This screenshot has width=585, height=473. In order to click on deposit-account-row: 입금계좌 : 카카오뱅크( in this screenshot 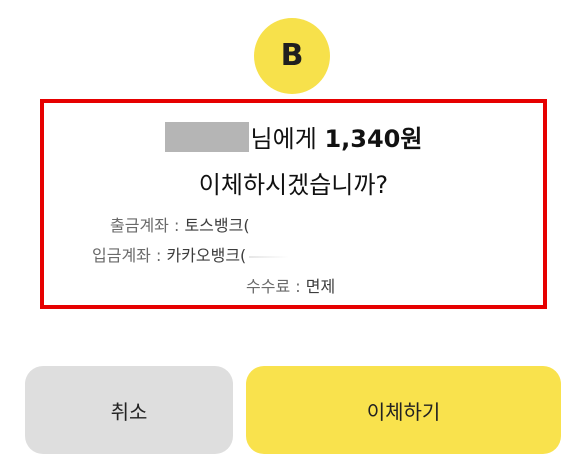, I will do `click(191, 254)`.